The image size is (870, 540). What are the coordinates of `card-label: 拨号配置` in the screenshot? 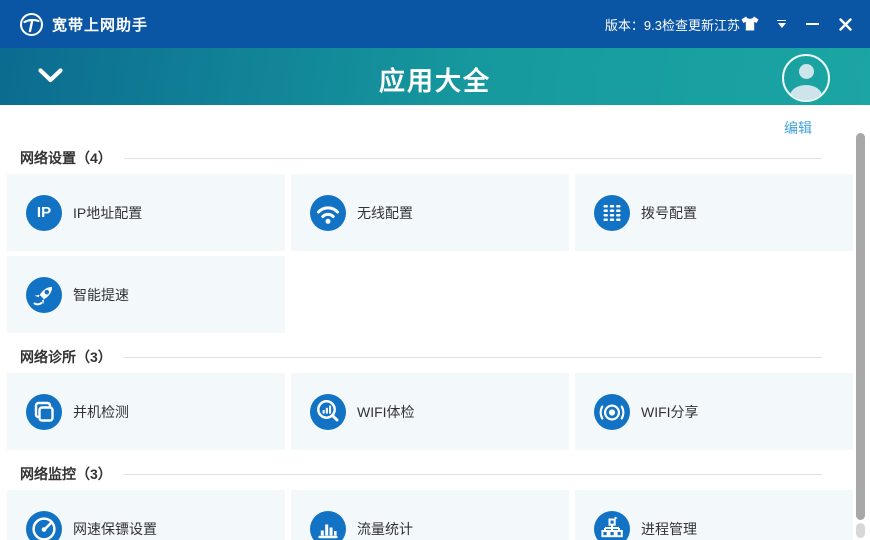 It's located at (669, 212).